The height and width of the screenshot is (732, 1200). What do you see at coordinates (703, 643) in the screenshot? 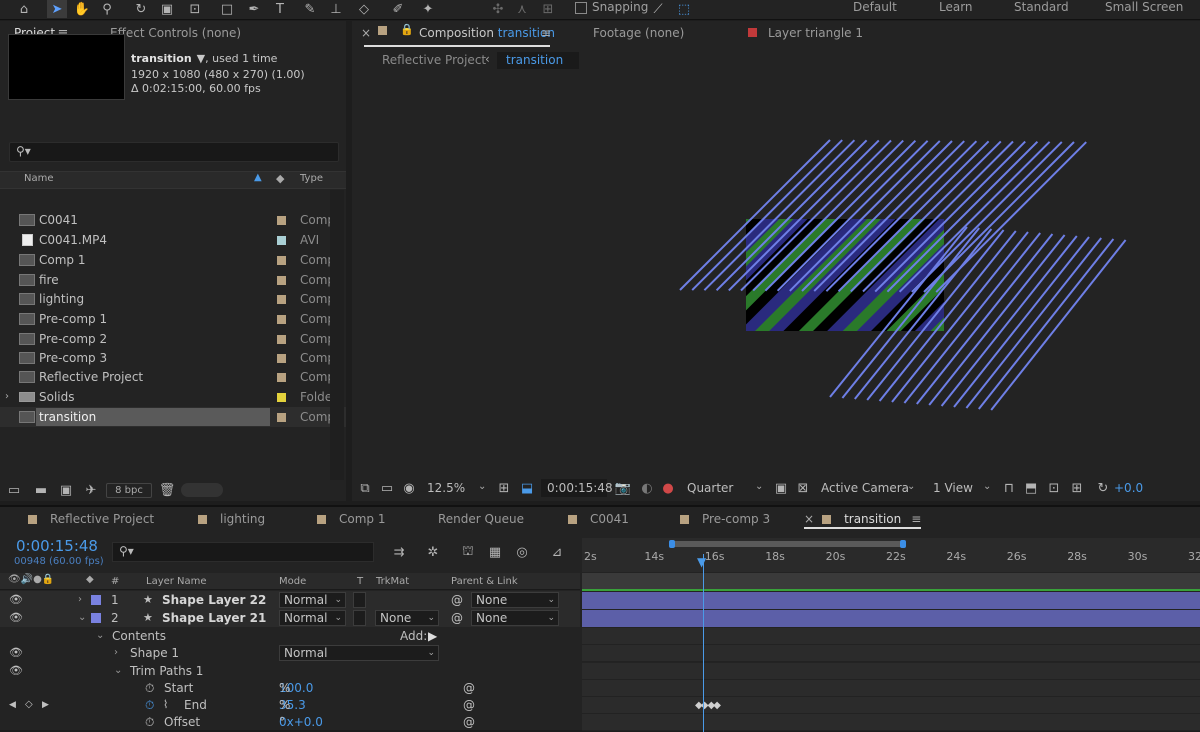
I see `current-time-indicator` at bounding box center [703, 643].